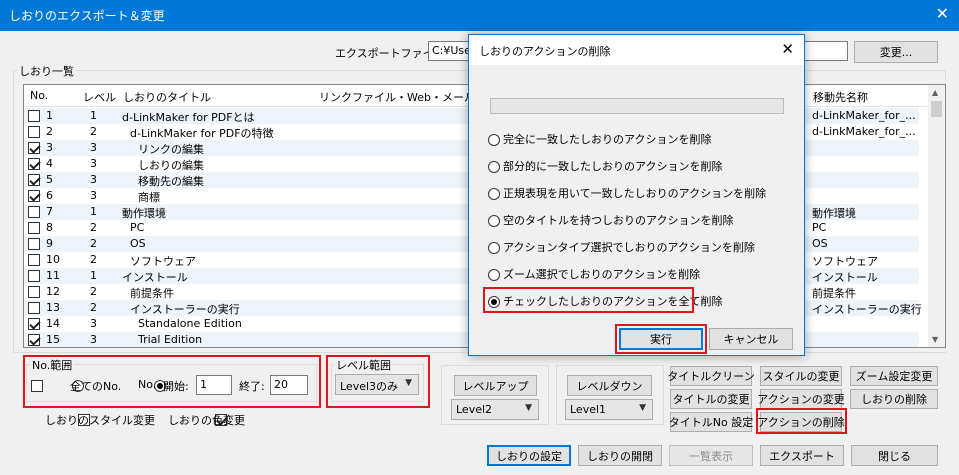 The width and height of the screenshot is (959, 475). What do you see at coordinates (479, 15) in the screenshot?
I see `window-titlebar: しおりのエクスポート＆変更 ✕` at bounding box center [479, 15].